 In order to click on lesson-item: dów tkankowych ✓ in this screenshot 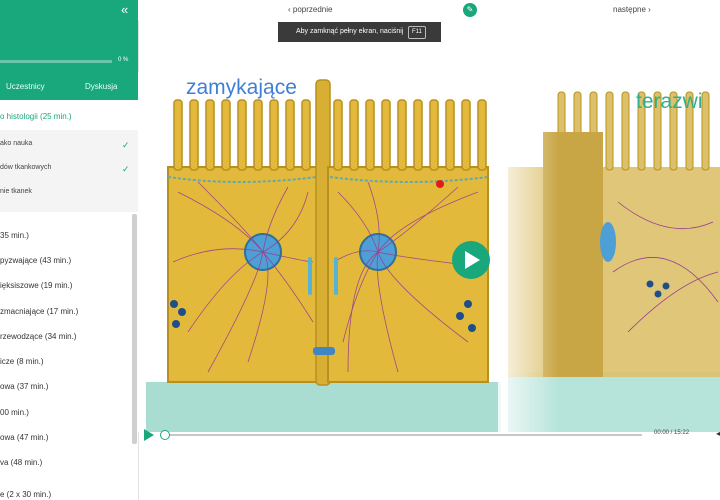, I will do `click(69, 173)`.